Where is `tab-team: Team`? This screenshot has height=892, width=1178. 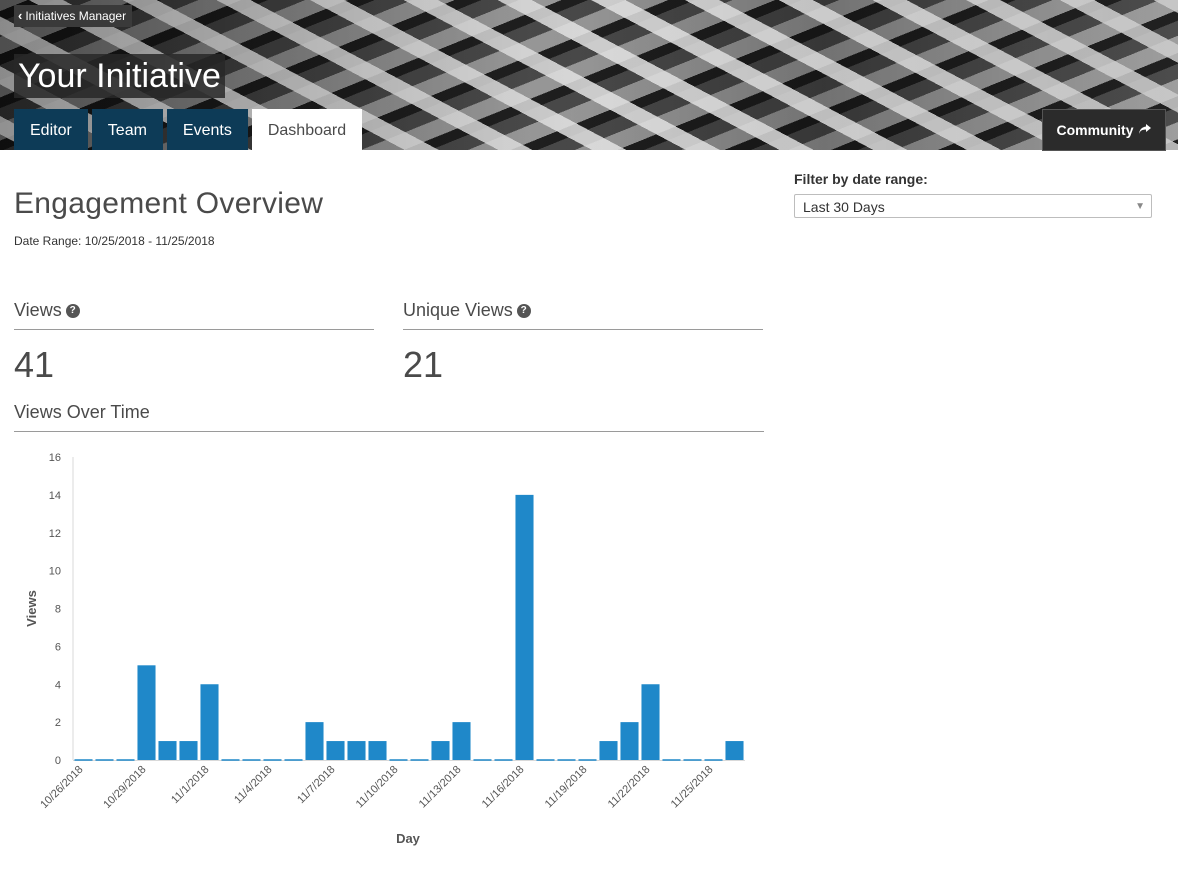
tab-team: Team is located at coordinates (127, 129).